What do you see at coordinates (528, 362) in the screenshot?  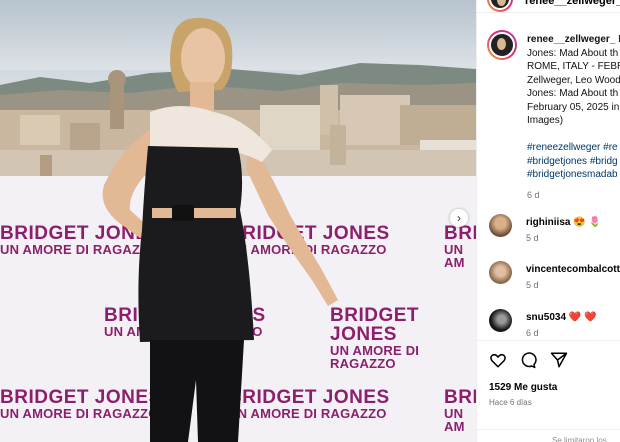 I see `comment-icon` at bounding box center [528, 362].